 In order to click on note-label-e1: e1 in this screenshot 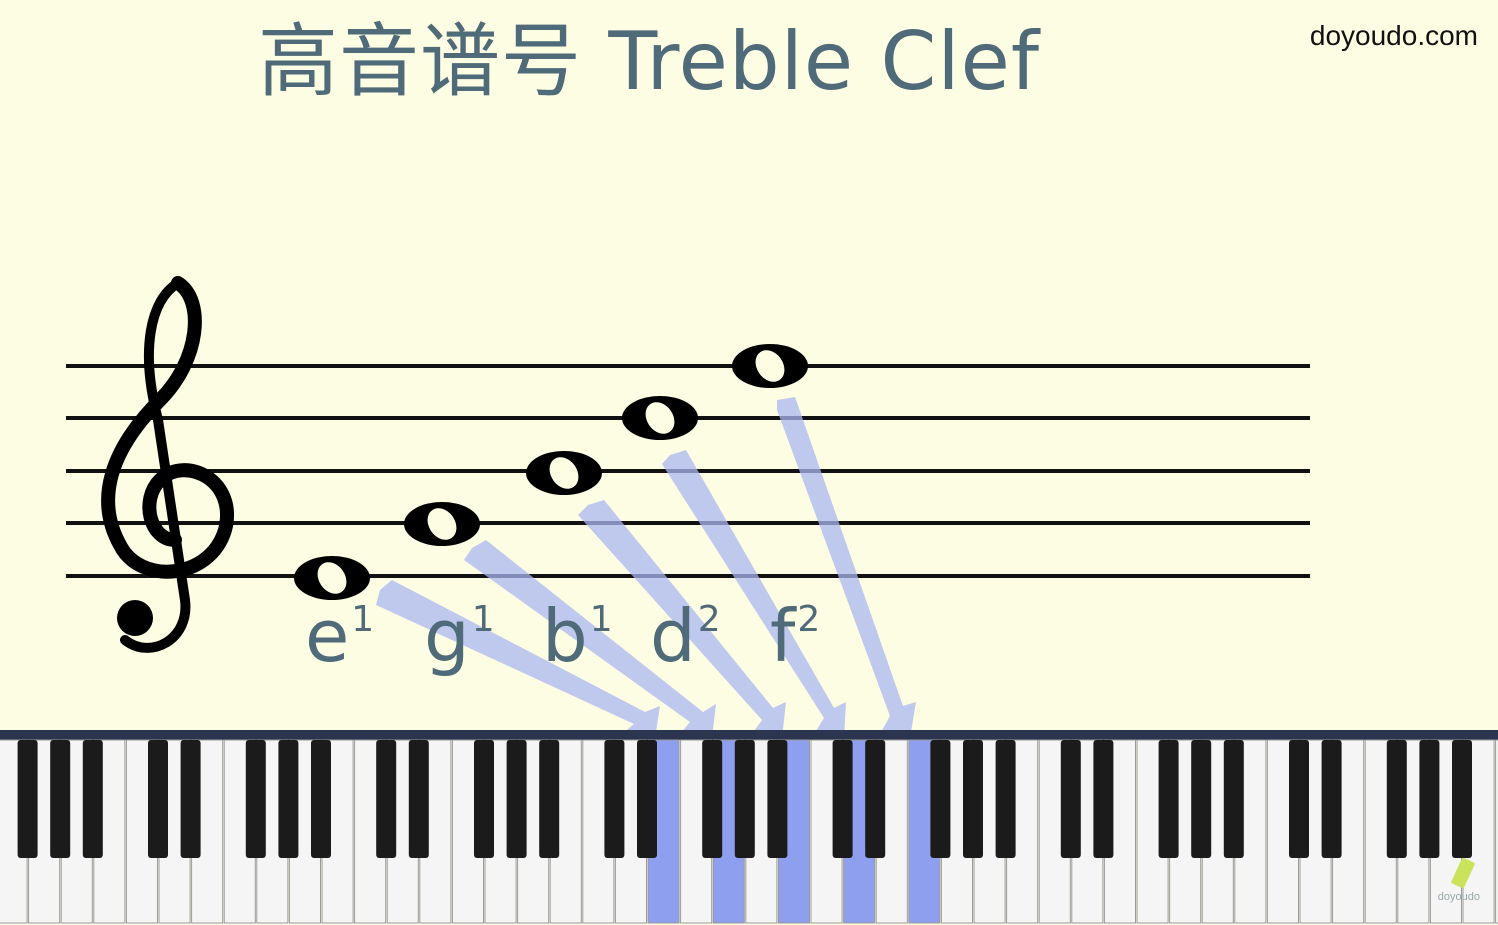, I will do `click(340, 636)`.